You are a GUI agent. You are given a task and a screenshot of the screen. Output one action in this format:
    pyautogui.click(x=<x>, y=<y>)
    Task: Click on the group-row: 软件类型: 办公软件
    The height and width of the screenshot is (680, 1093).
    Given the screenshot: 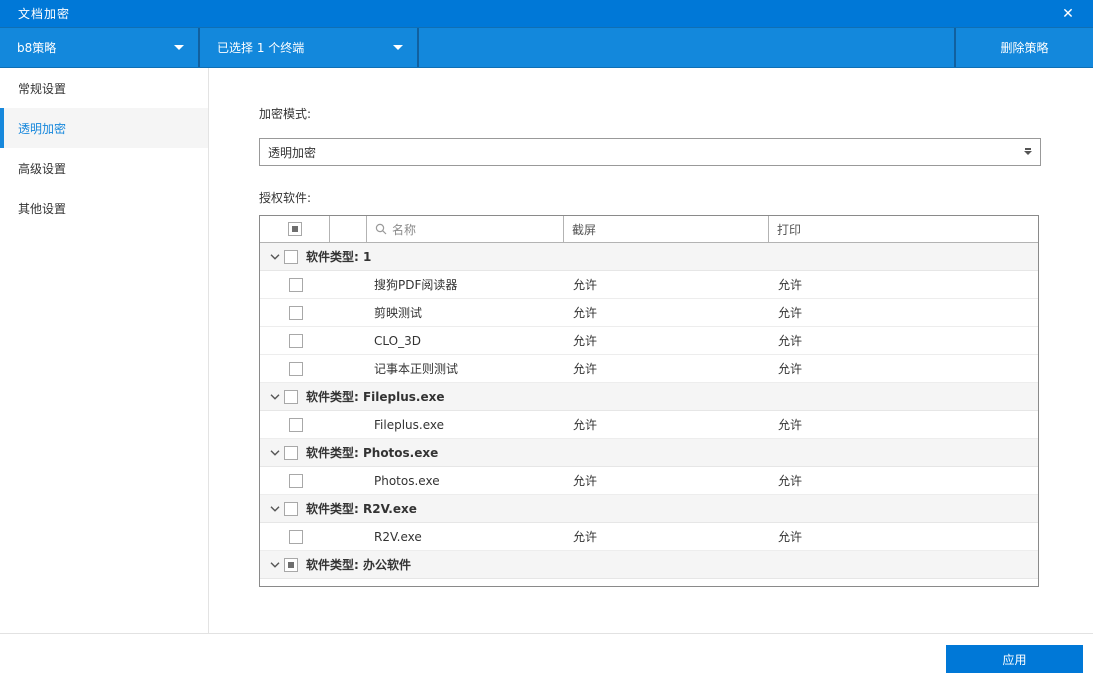 What is the action you would take?
    pyautogui.click(x=649, y=565)
    